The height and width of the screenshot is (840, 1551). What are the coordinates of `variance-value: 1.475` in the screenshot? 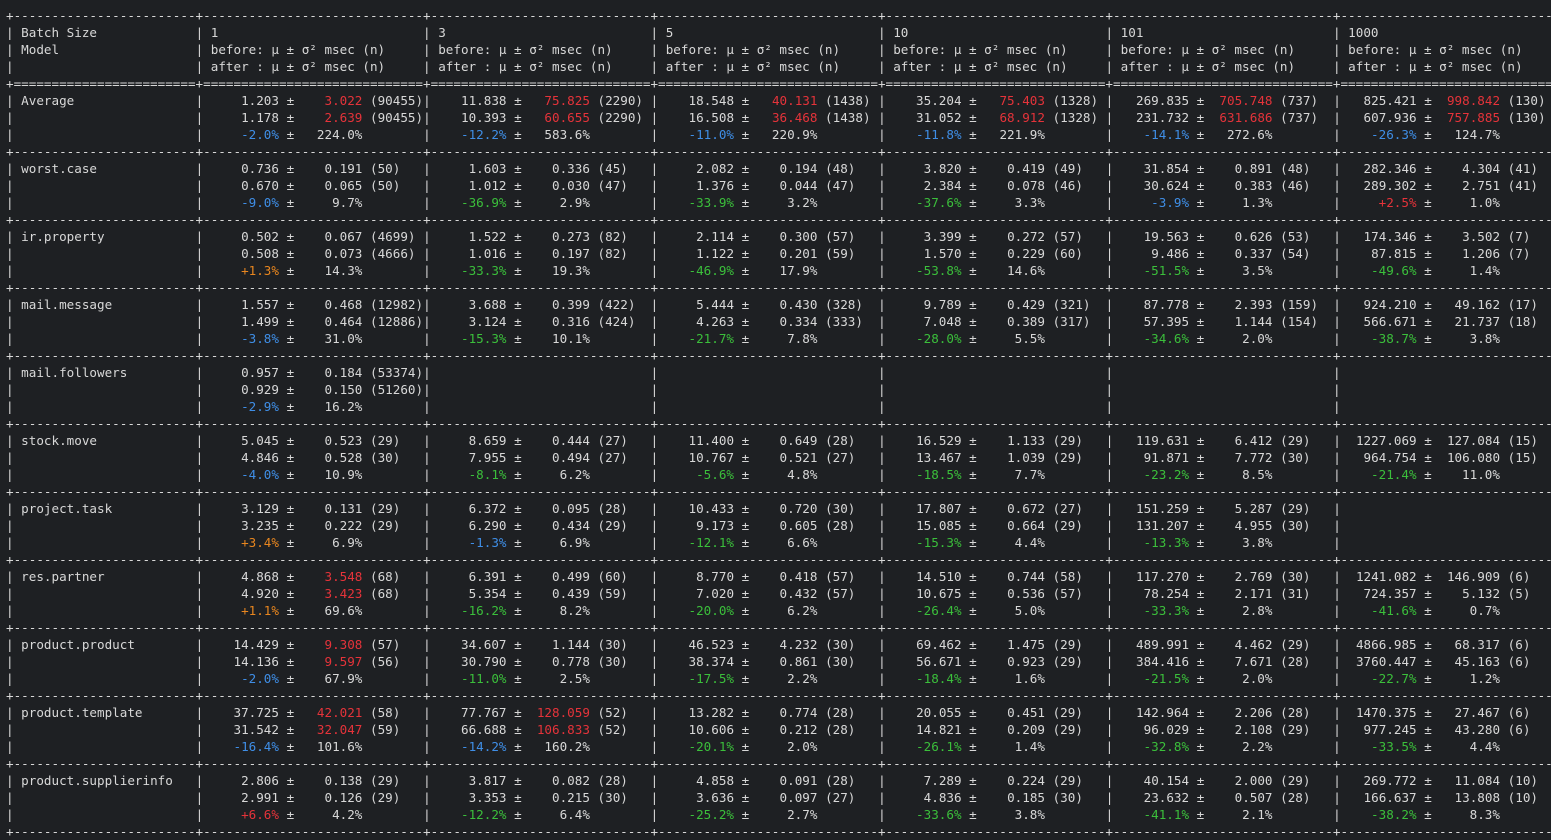 It's located at (1014, 644).